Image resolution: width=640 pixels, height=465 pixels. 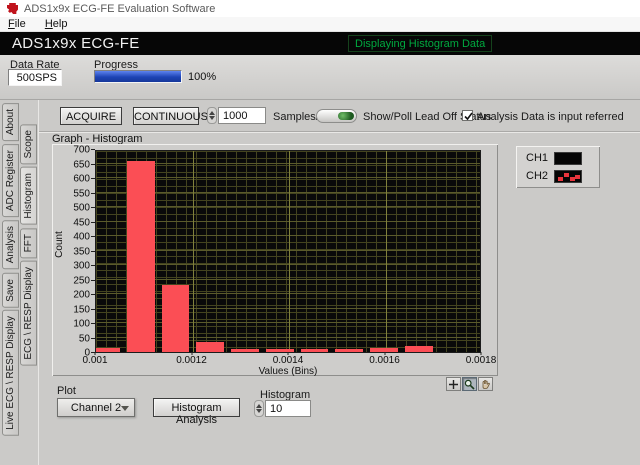 I want to click on legend-swatch-ch1, so click(x=568, y=158).